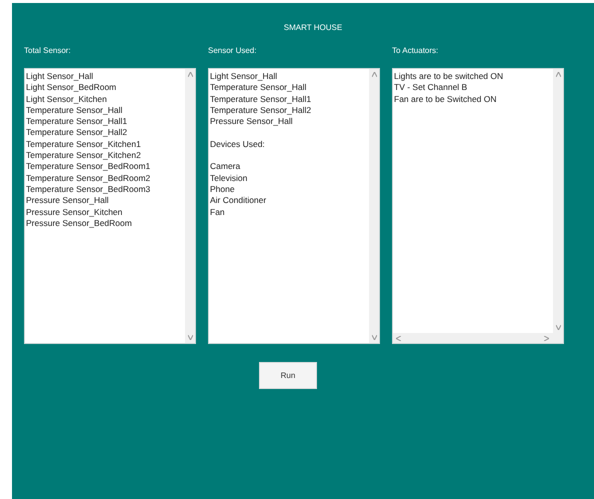 This screenshot has width=594, height=499. What do you see at coordinates (225, 167) in the screenshot?
I see `text-line: Camera` at bounding box center [225, 167].